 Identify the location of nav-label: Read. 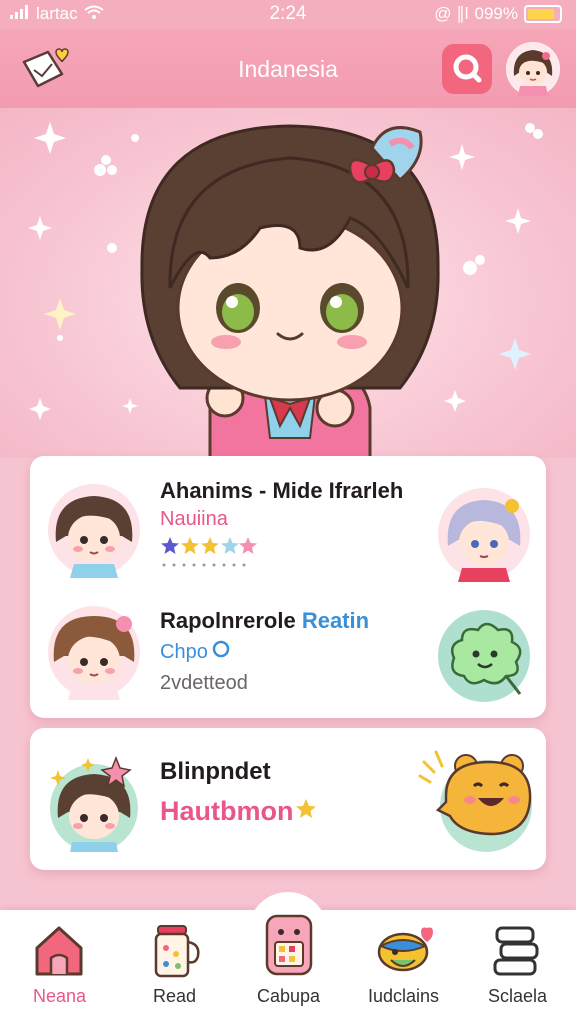
(174, 996).